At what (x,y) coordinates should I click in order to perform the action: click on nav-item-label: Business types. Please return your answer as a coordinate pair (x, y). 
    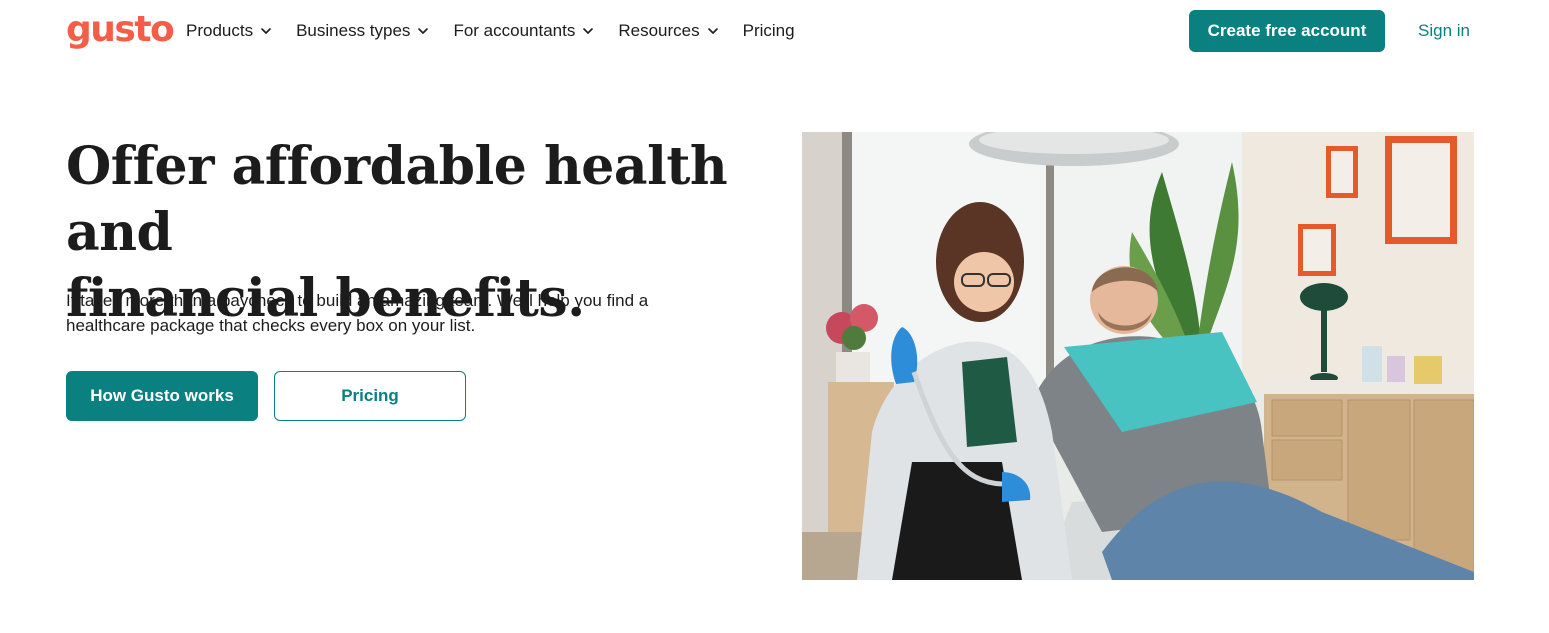
    Looking at the image, I should click on (353, 30).